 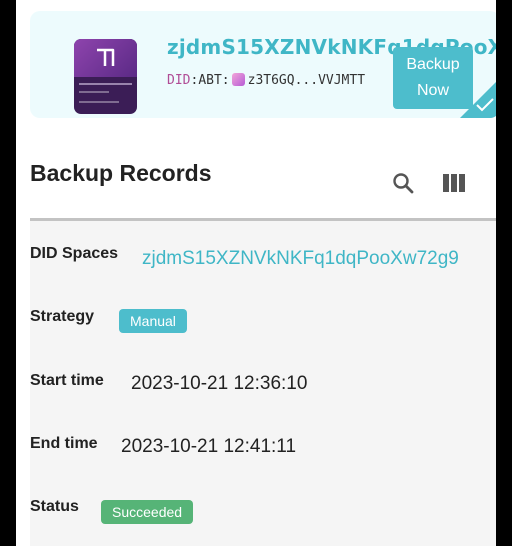 I want to click on records-header: Backup Records, so click(x=121, y=173).